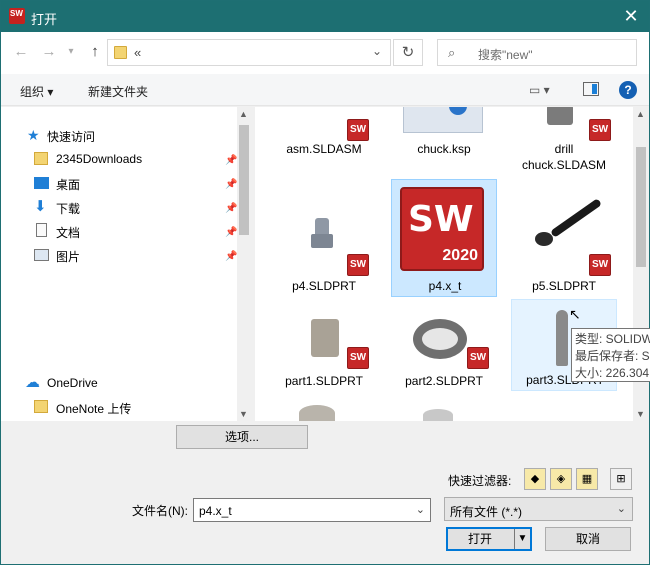  Describe the element at coordinates (539, 90) in the screenshot. I see `change-view-icon: ▭ ▾` at that location.